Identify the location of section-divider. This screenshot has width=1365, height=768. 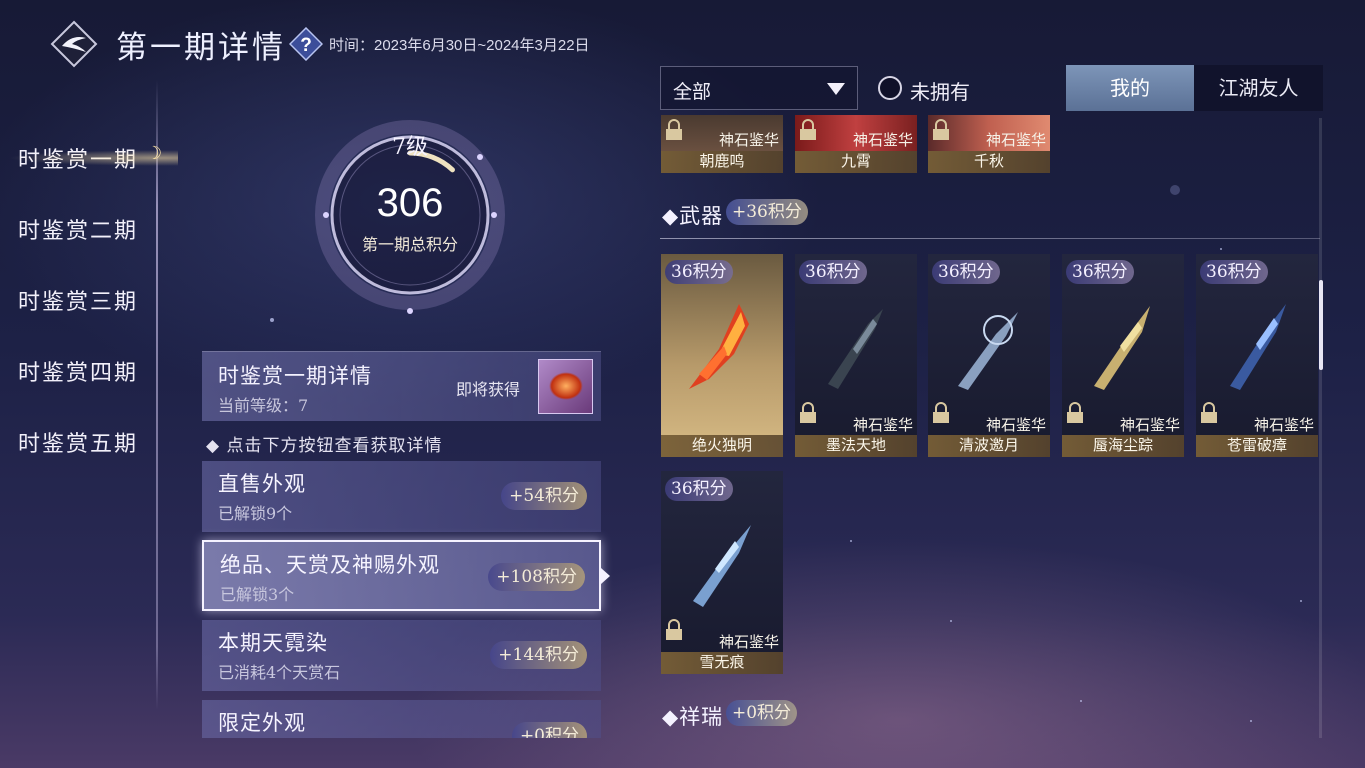
(990, 238).